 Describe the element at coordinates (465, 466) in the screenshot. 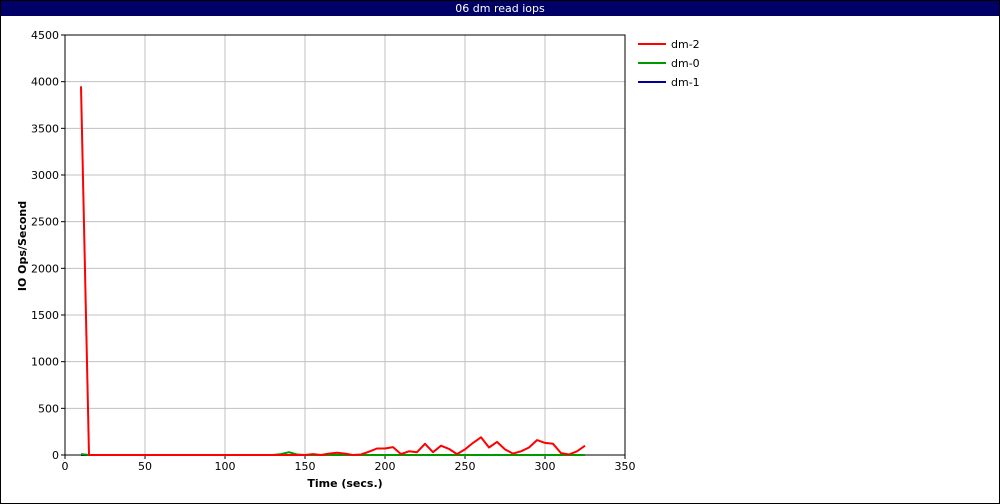

I see `x-tick-label: 250` at that location.